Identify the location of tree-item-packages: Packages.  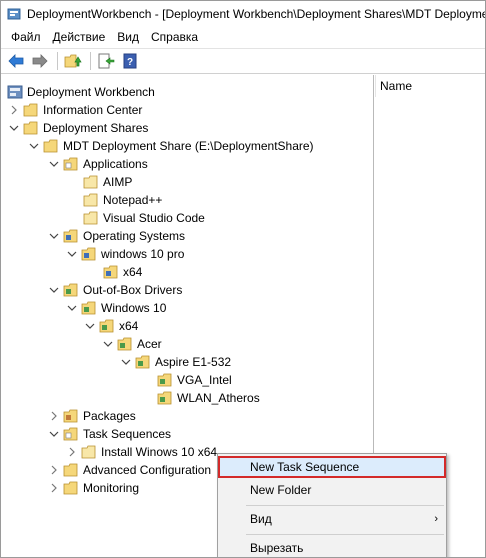
(92, 416).